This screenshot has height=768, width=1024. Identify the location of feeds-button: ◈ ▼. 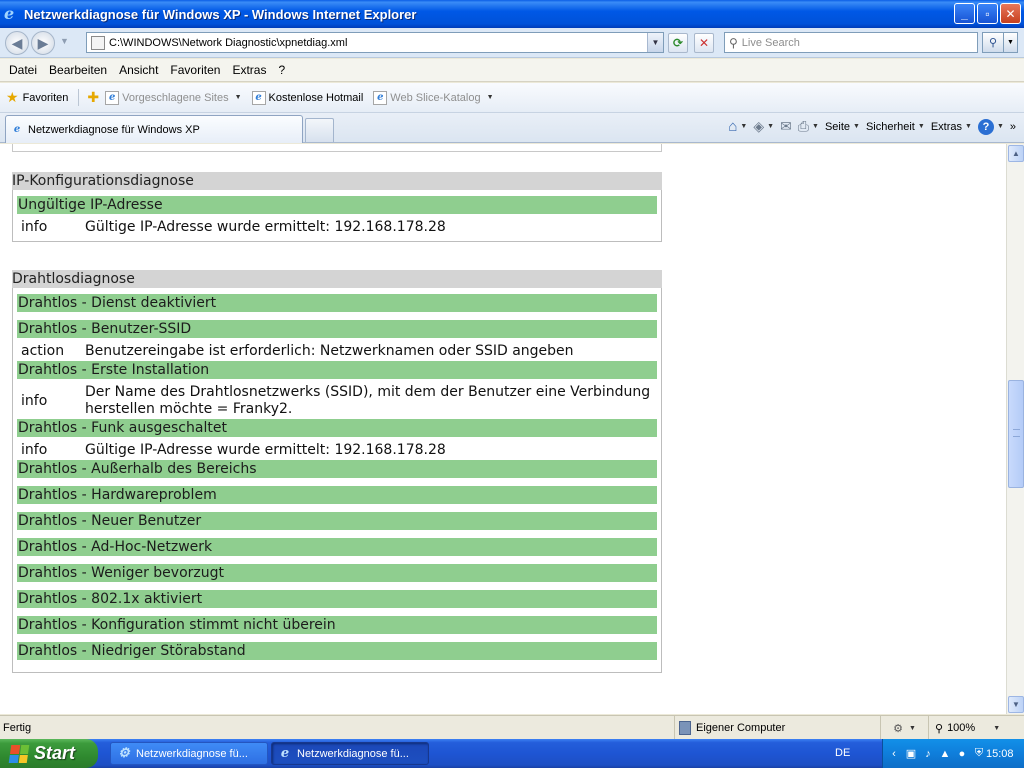
(763, 126).